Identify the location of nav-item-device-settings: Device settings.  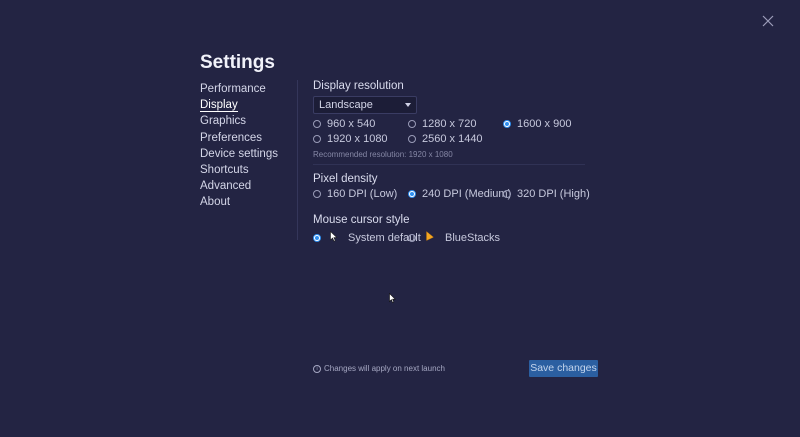
(239, 154).